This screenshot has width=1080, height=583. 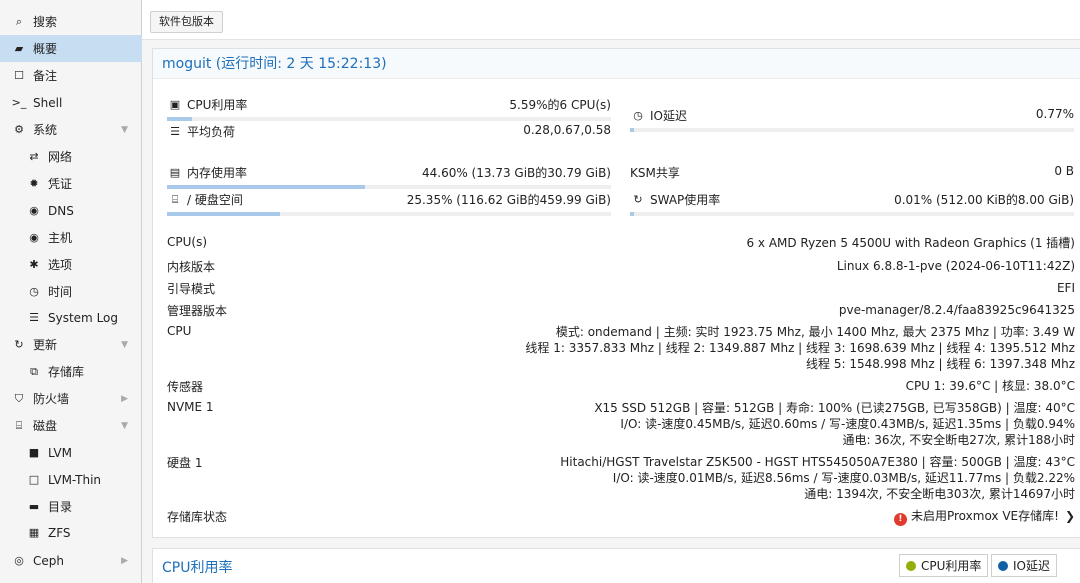 I want to click on sidebar-item-label: 主机, so click(x=60, y=238).